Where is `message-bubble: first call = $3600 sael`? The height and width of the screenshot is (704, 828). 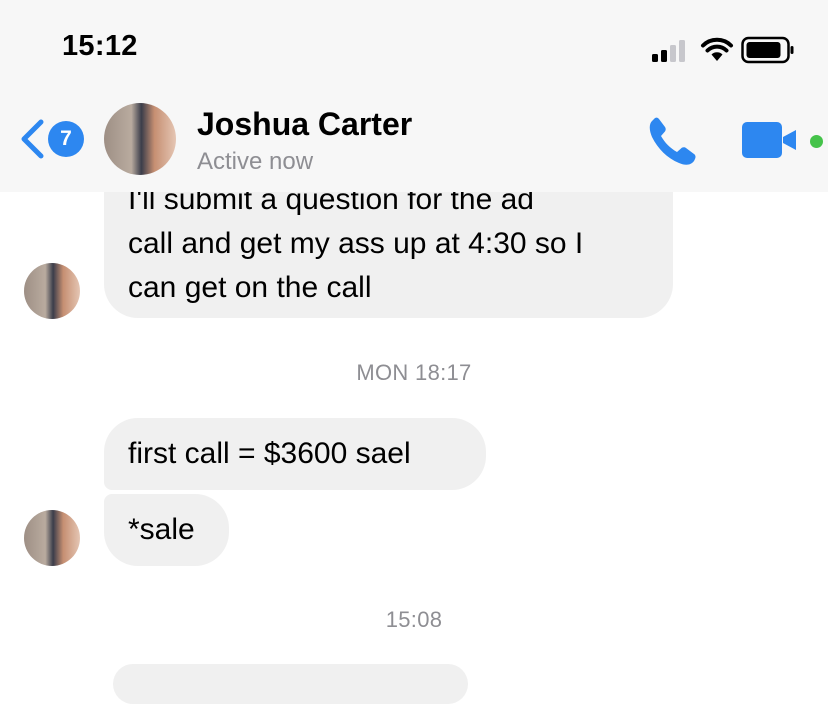
message-bubble: first call = $3600 sael is located at coordinates (295, 454).